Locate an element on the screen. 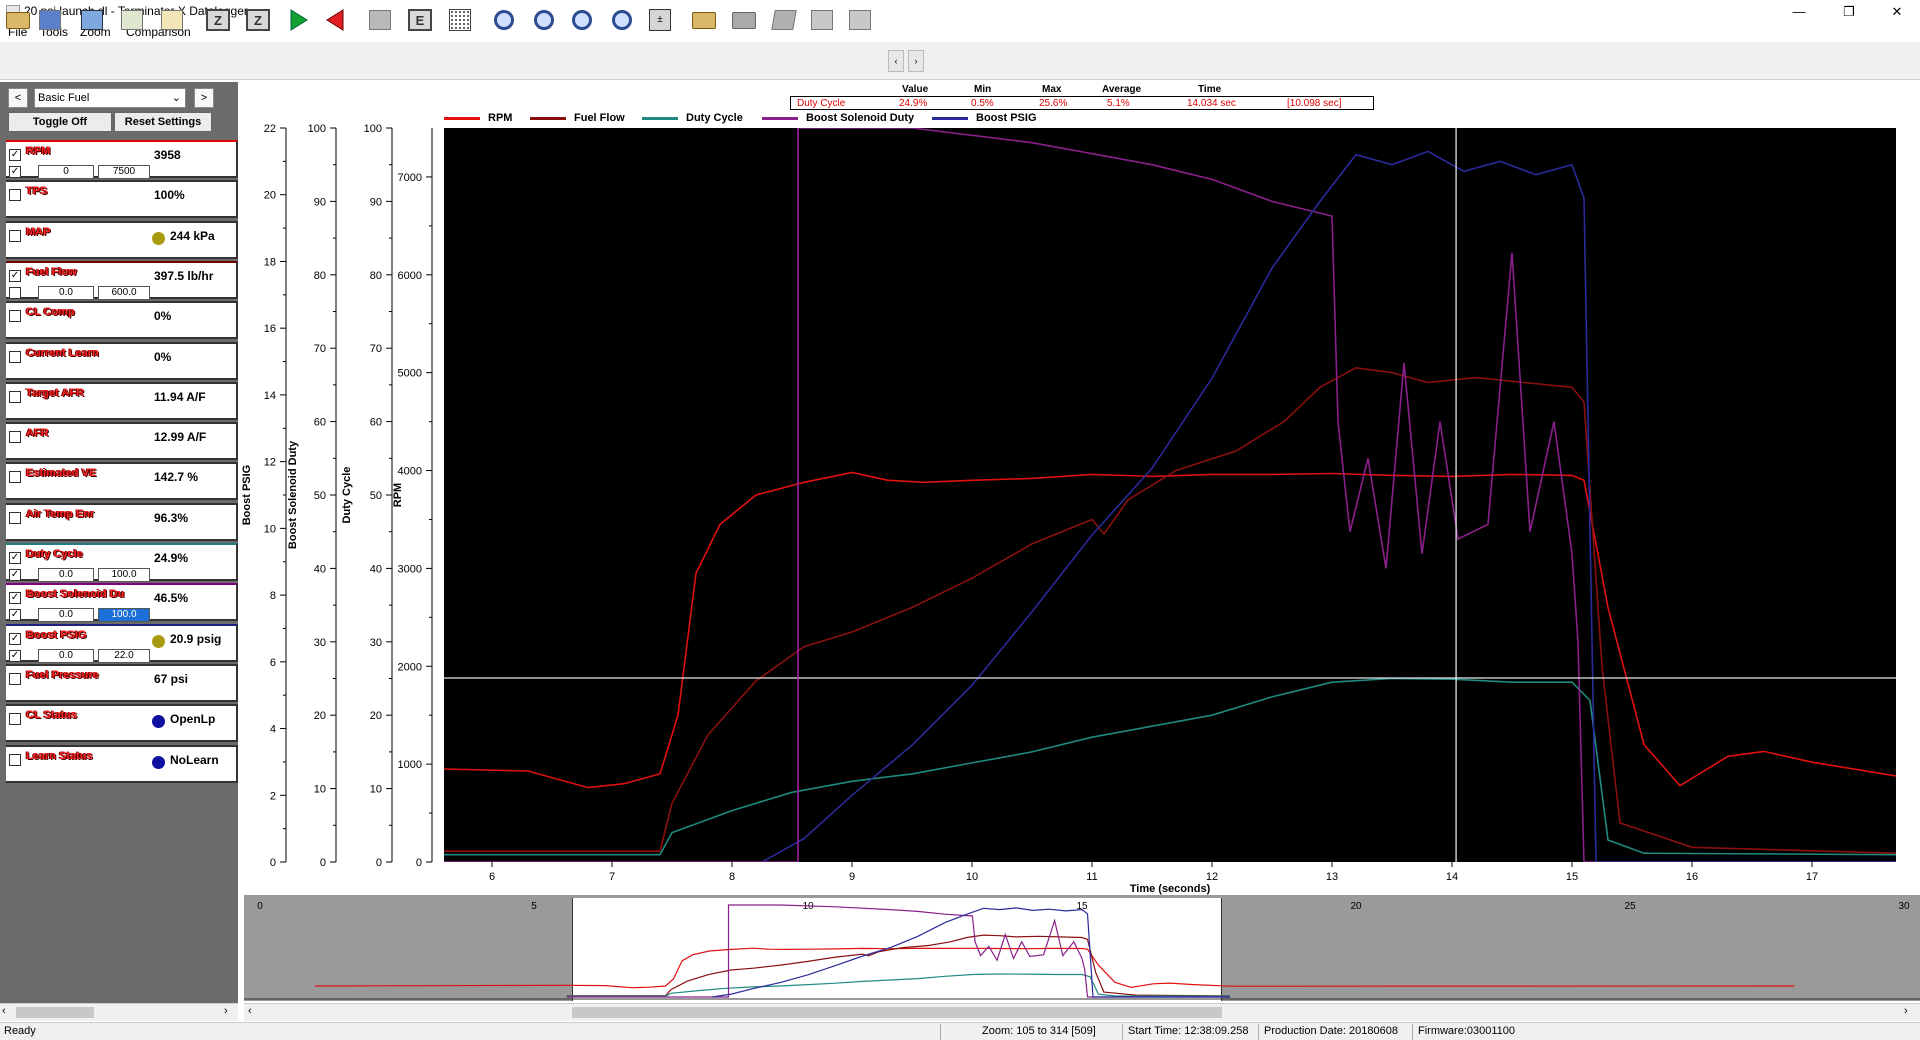  x-tick-label: 11 is located at coordinates (1091, 877).